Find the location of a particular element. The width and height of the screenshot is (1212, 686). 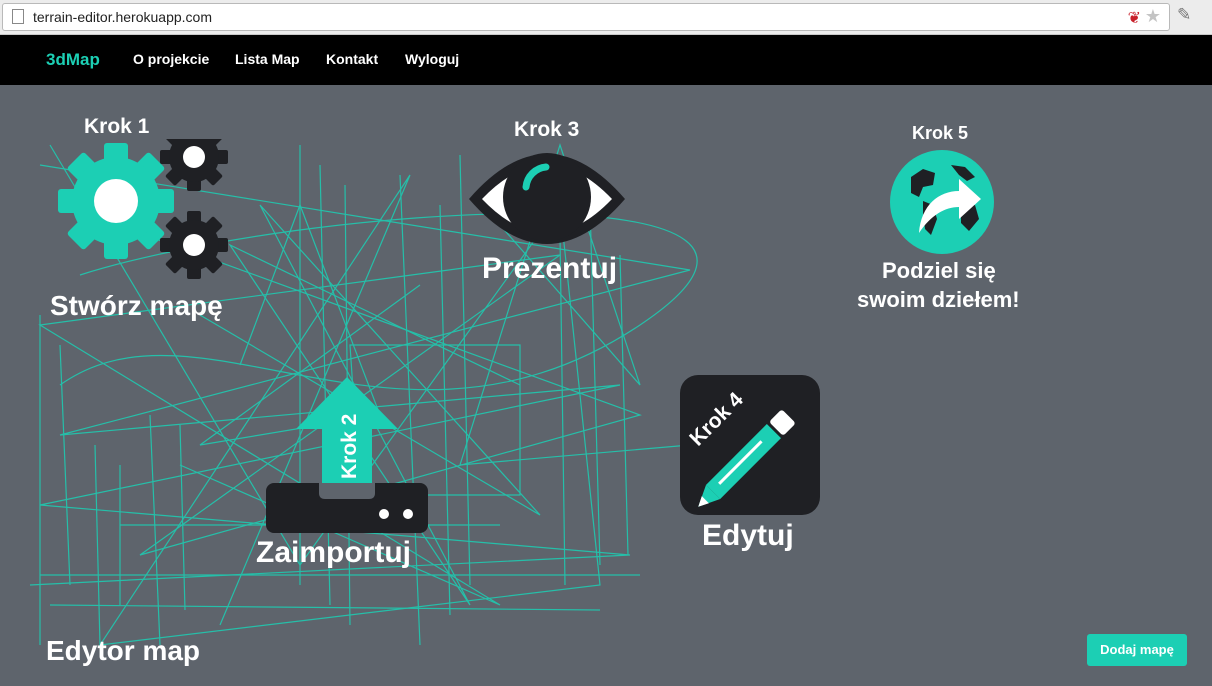

brand-logo: 3dMap is located at coordinates (73, 60).